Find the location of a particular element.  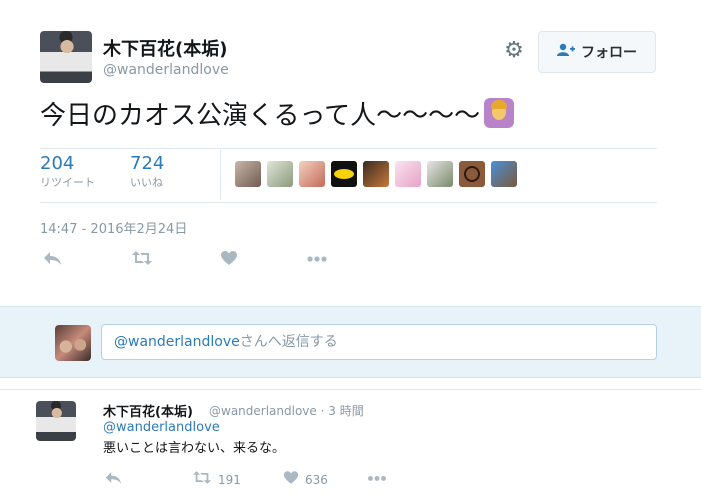

like-stat: 724 いいね is located at coordinates (147, 171).